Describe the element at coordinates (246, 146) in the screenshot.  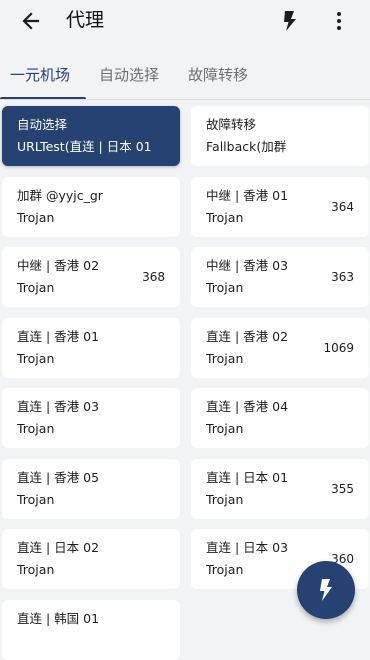
I see `proxy-type: Fallback(加群` at that location.